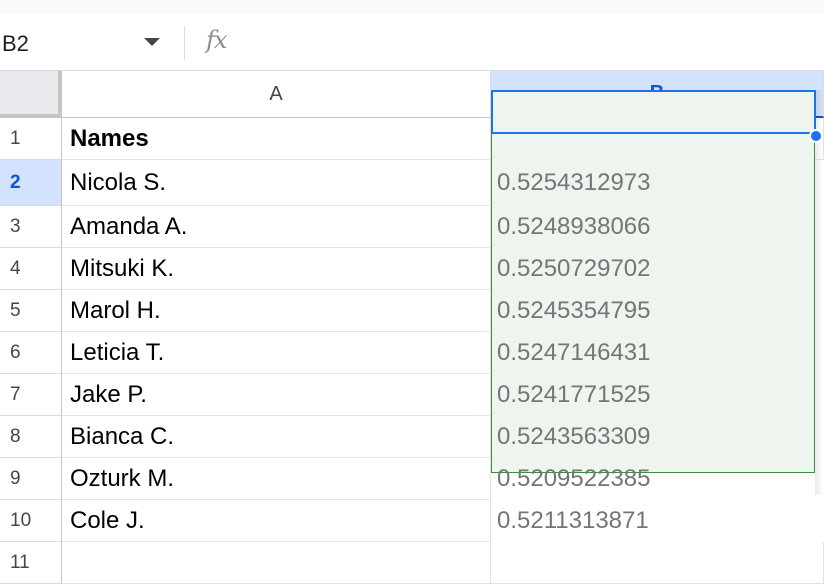 The image size is (824, 584). Describe the element at coordinates (31, 437) in the screenshot. I see `row-header-8: 8` at that location.